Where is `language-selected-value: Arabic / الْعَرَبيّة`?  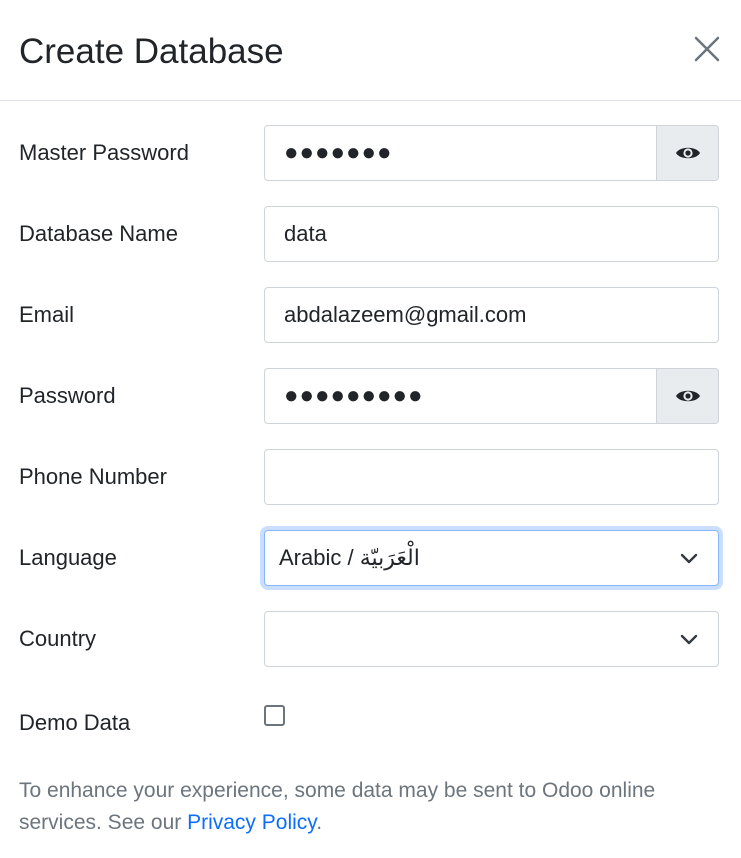 language-selected-value: Arabic / الْعَرَبيّة is located at coordinates (349, 557).